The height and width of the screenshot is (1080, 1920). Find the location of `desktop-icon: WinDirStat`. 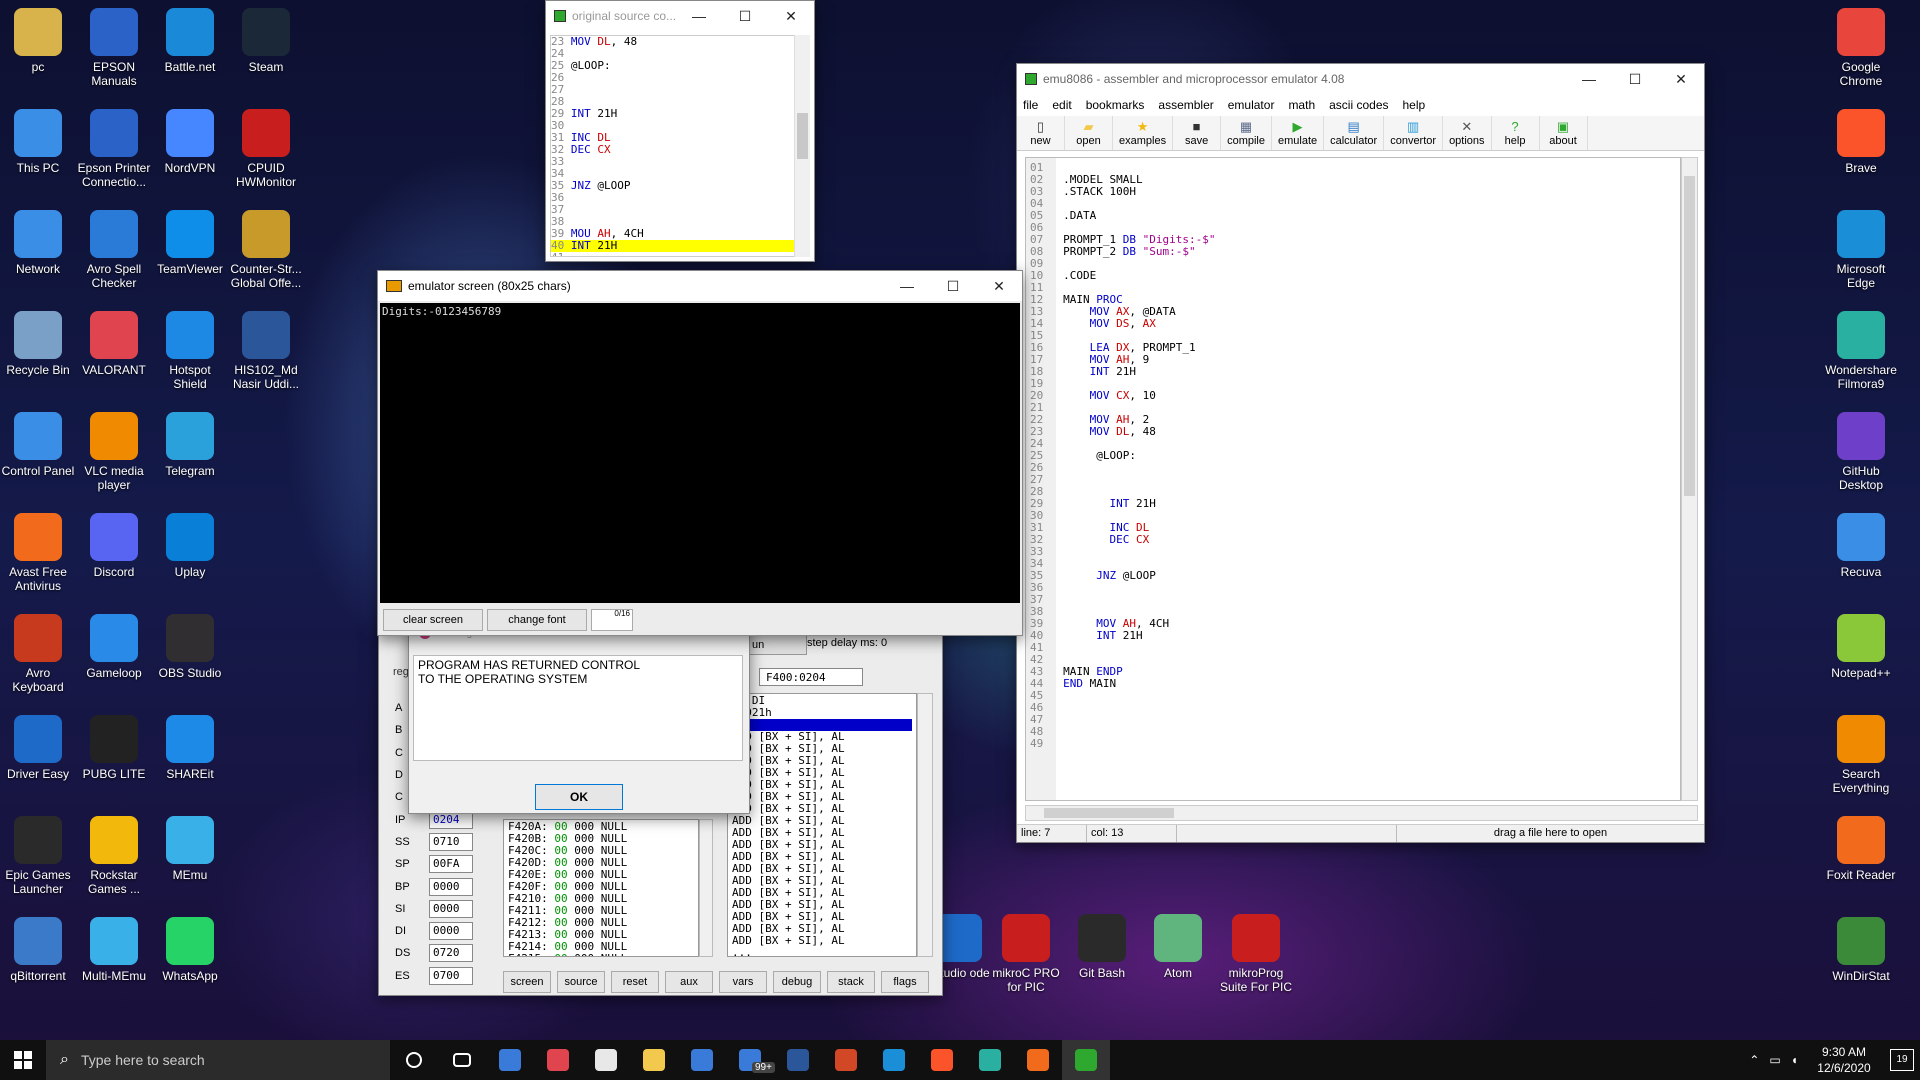

desktop-icon: WinDirStat is located at coordinates (1861, 950).